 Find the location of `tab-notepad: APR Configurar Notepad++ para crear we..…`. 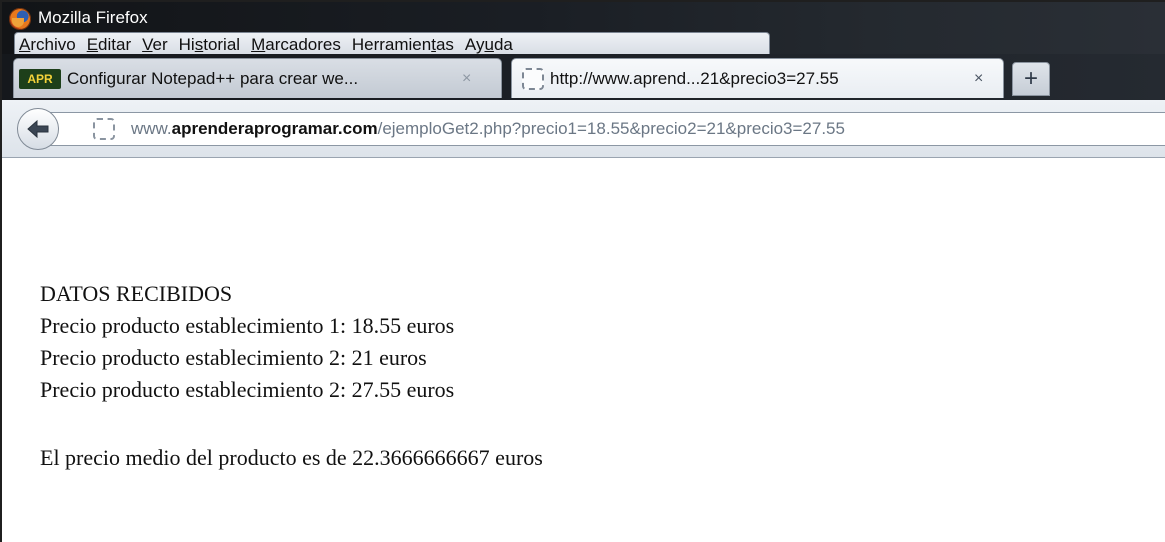

tab-notepad: APR Configurar Notepad++ para crear we..… is located at coordinates (257, 78).